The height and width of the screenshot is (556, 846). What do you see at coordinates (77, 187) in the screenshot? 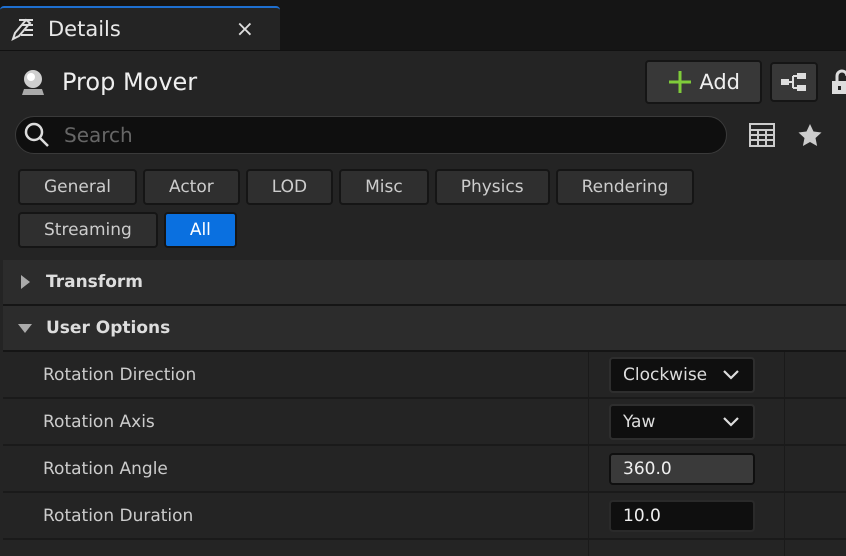
I see `filter-chip: General` at bounding box center [77, 187].